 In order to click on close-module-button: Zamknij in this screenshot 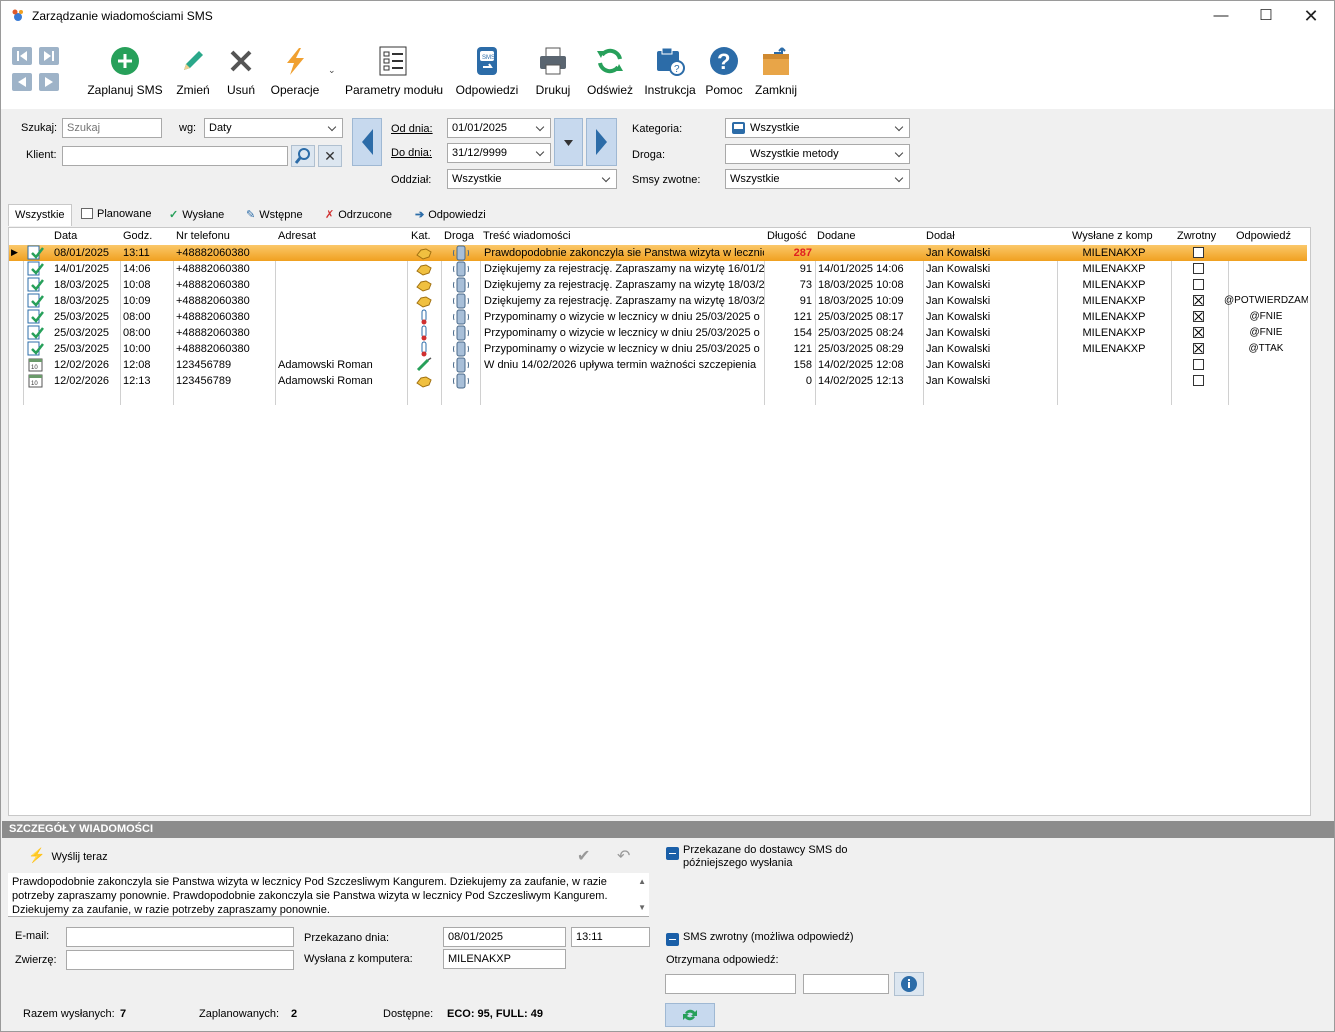, I will do `click(776, 75)`.